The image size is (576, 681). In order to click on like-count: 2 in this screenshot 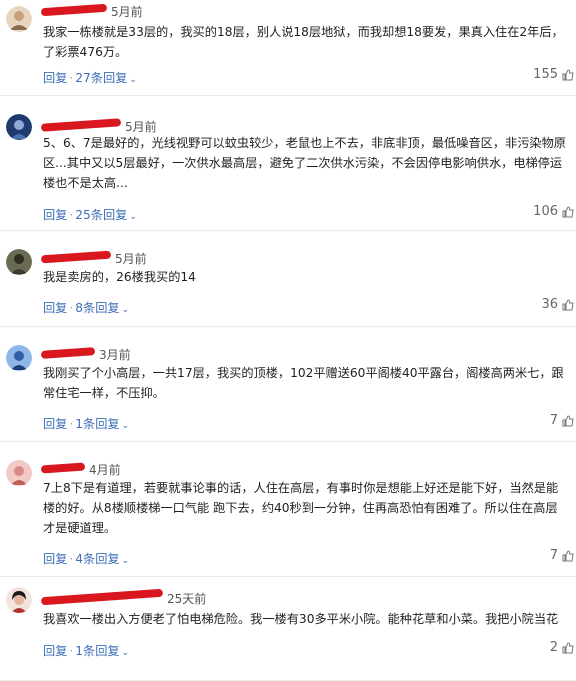, I will do `click(553, 647)`.